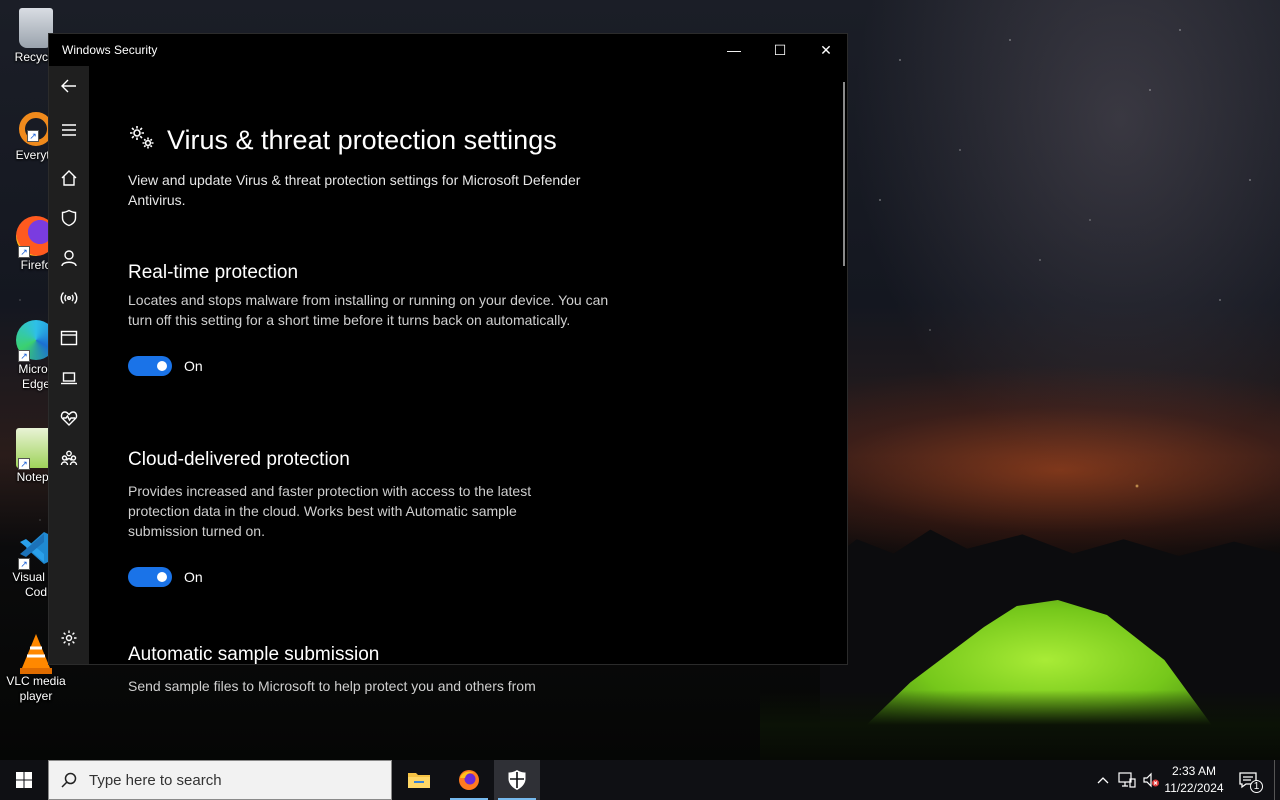 The height and width of the screenshot is (800, 1280). I want to click on tray-show-hidden-icons, so click(1103, 780).